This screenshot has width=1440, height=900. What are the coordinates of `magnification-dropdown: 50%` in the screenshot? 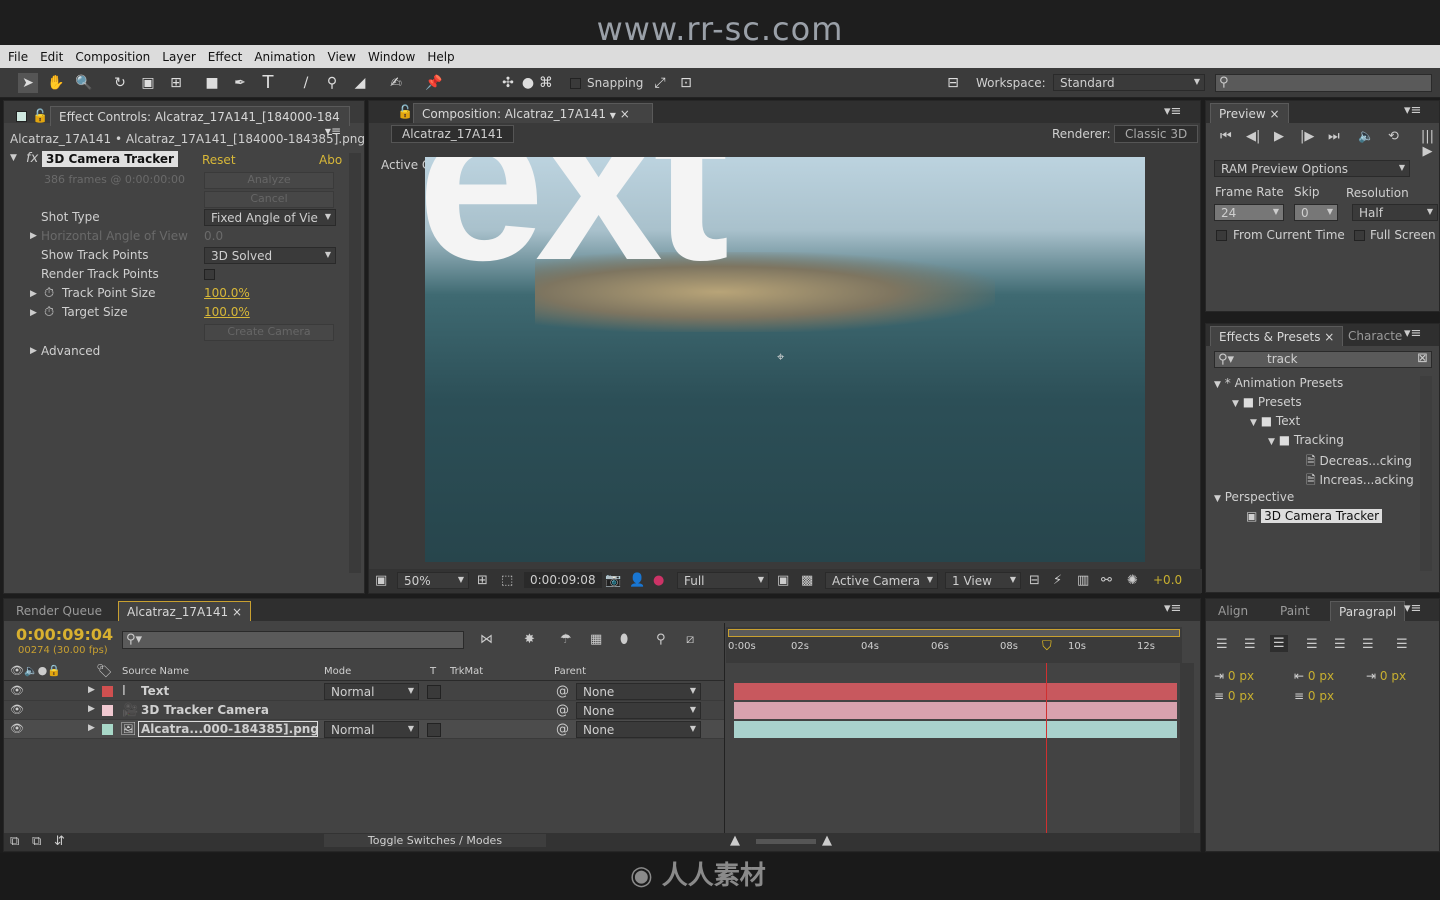 It's located at (433, 580).